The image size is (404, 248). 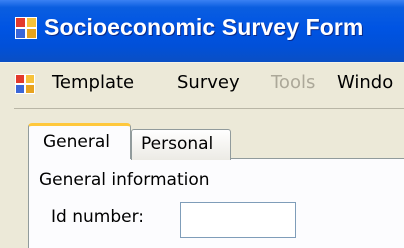 I want to click on app-form-icon, so click(x=26, y=28).